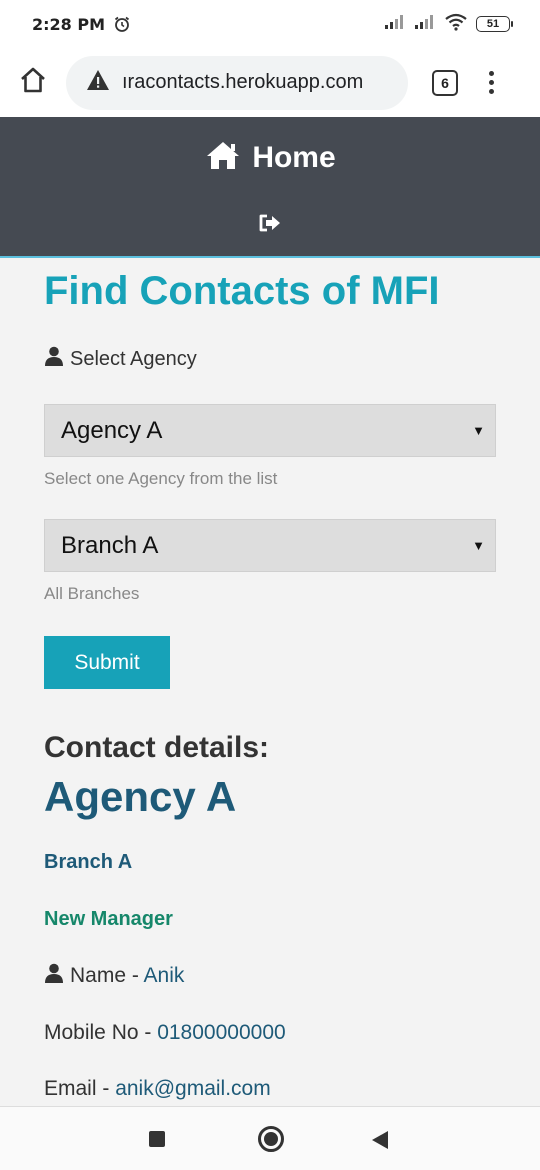 The height and width of the screenshot is (1170, 540). Describe the element at coordinates (88, 862) in the screenshot. I see `contact-branch-name: Branch A` at that location.